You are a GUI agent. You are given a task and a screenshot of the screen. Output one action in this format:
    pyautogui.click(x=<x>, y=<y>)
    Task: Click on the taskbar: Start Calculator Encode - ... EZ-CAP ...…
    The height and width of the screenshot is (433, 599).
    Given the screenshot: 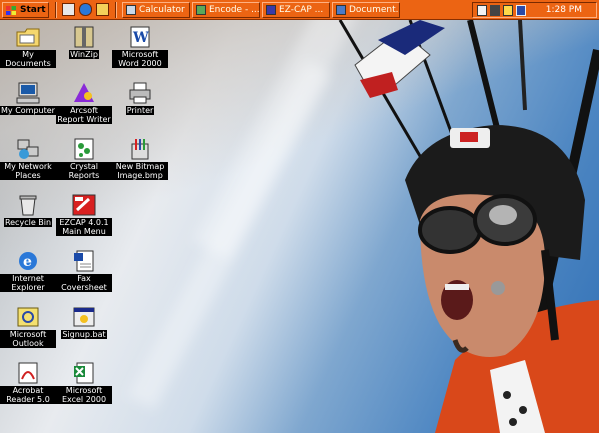 What is the action you would take?
    pyautogui.click(x=299, y=10)
    